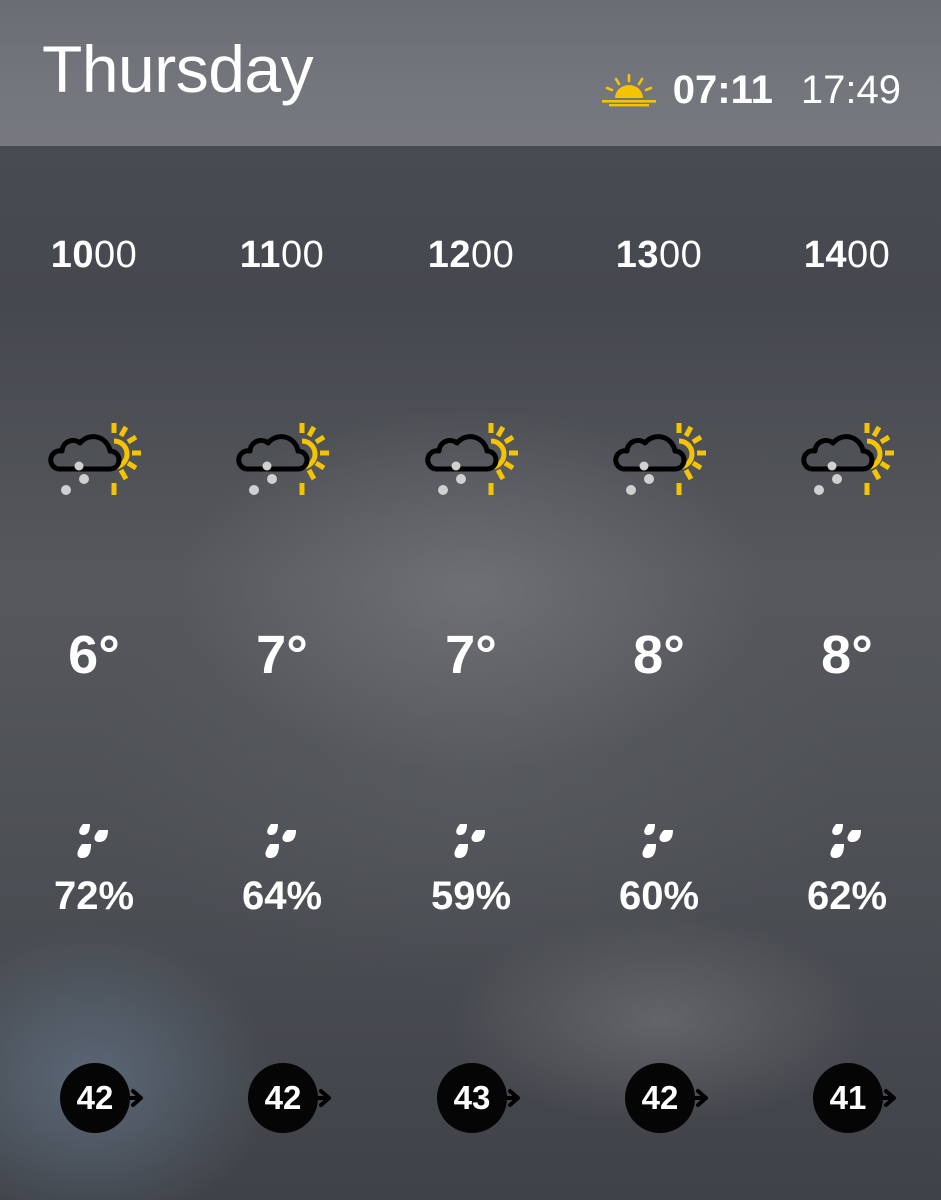  Describe the element at coordinates (94, 896) in the screenshot. I see `precipitation-chance: 72%` at that location.